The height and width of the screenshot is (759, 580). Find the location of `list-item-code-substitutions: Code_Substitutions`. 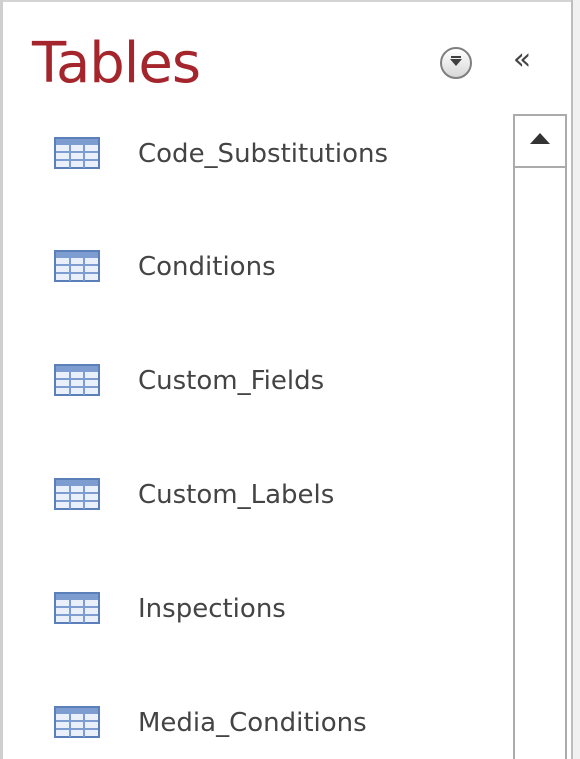

list-item-code-substitutions: Code_Substitutions is located at coordinates (255, 150).